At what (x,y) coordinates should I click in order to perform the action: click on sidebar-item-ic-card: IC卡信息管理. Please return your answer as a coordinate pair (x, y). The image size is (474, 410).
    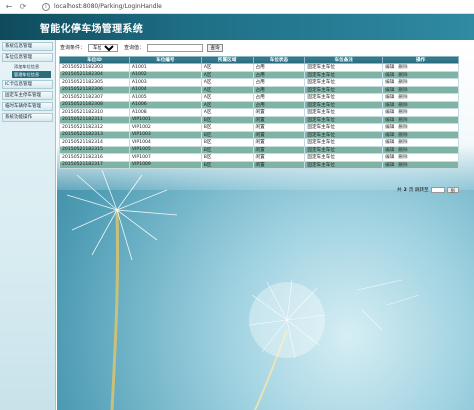
    Looking at the image, I should click on (27, 84).